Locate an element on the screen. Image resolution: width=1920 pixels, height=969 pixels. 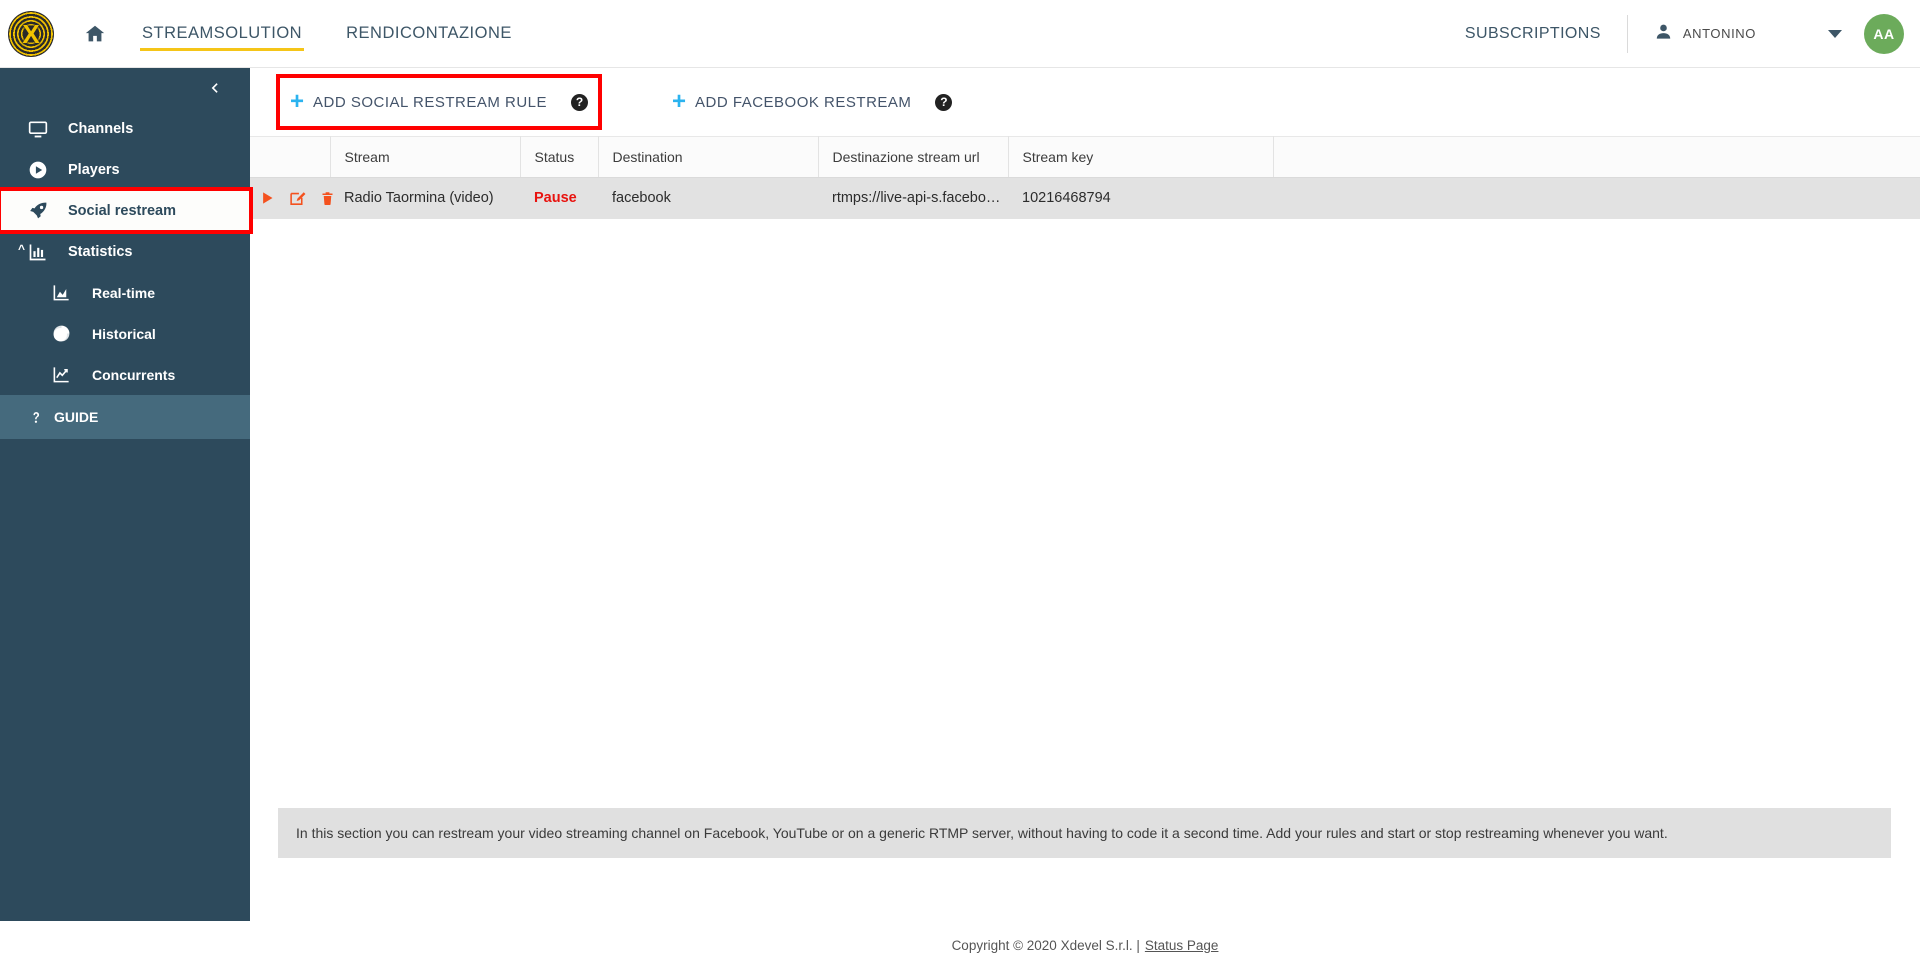
add-facebook-restream-button: + ADD FACEBOOK RESTREAM ? is located at coordinates (812, 102).